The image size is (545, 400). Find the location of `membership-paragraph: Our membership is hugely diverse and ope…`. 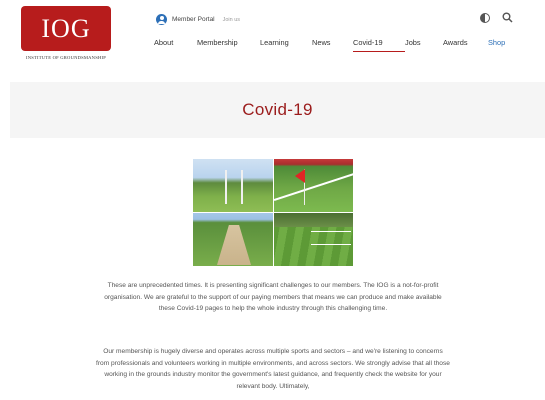

membership-paragraph: Our membership is hugely diverse and ope… is located at coordinates (273, 369).